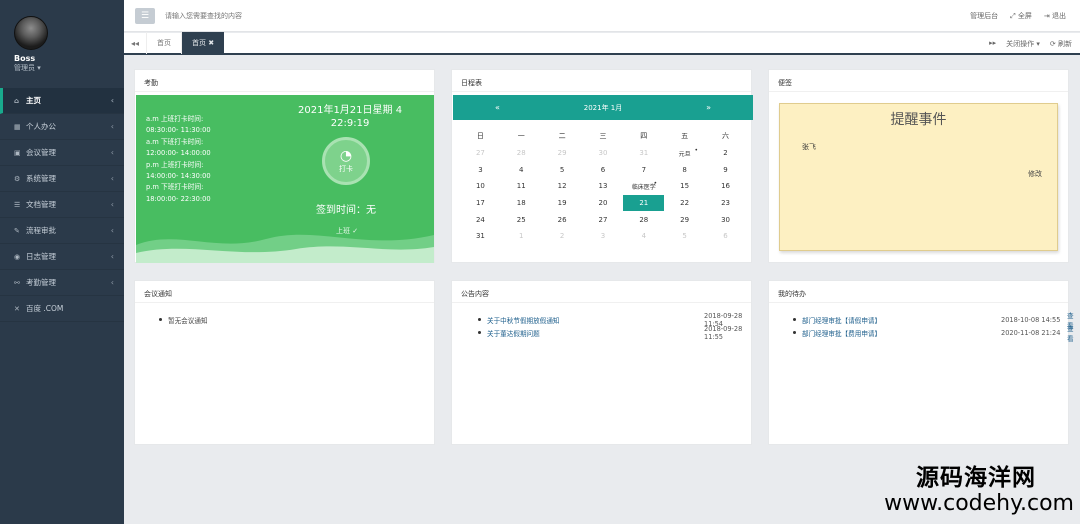 The height and width of the screenshot is (524, 1080). Describe the element at coordinates (685, 136) in the screenshot. I see `weekday-header: 五` at that location.